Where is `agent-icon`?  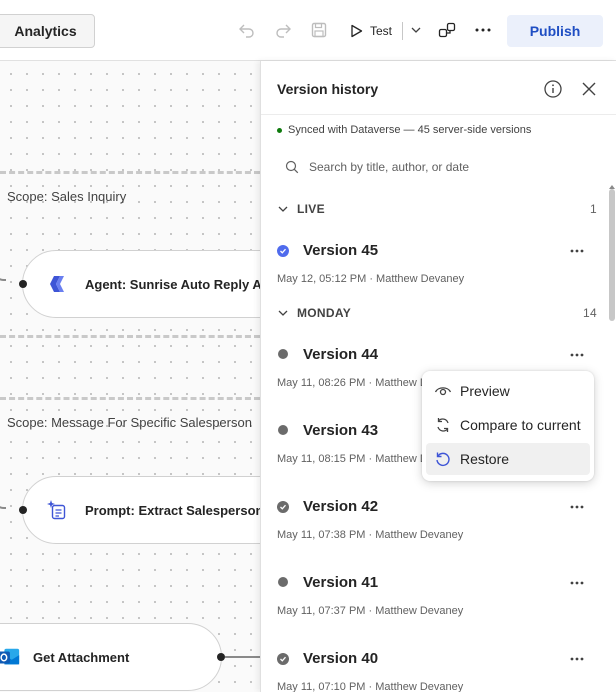 agent-icon is located at coordinates (57, 284).